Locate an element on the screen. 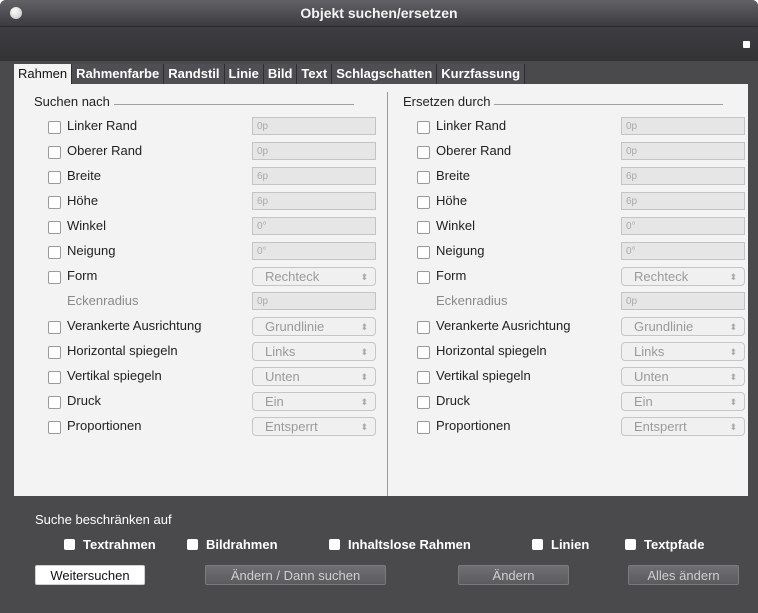 Image resolution: width=758 pixels, height=613 pixels. replace-label-neigung: Neigung is located at coordinates (460, 250).